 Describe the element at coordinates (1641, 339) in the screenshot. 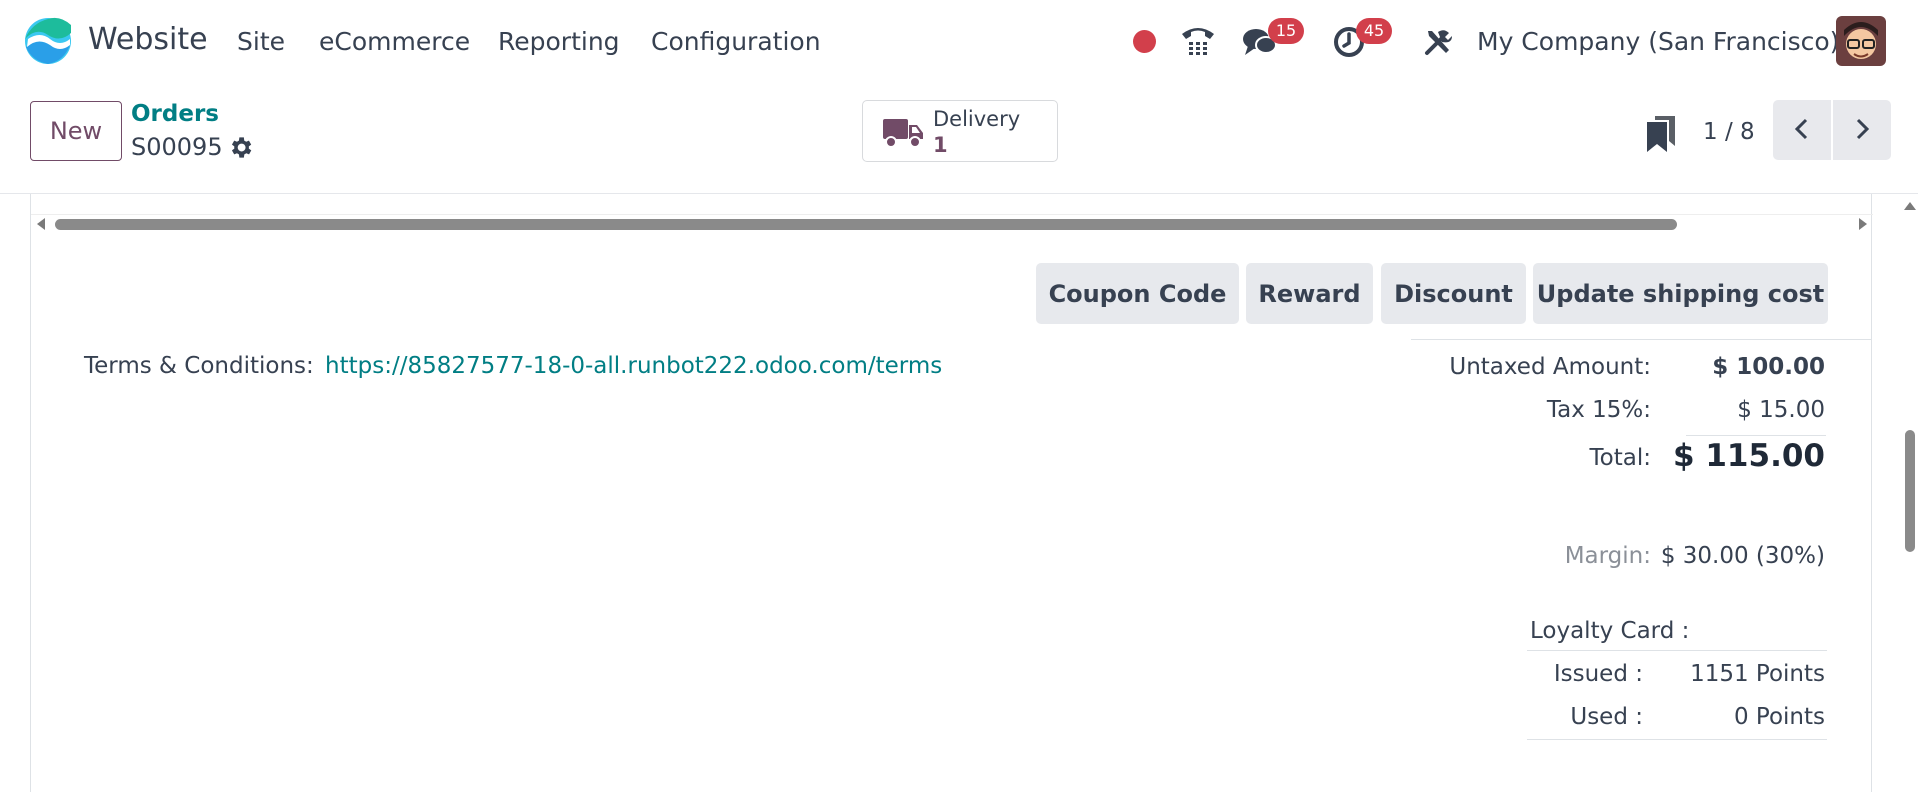

I see `totals-divider` at that location.